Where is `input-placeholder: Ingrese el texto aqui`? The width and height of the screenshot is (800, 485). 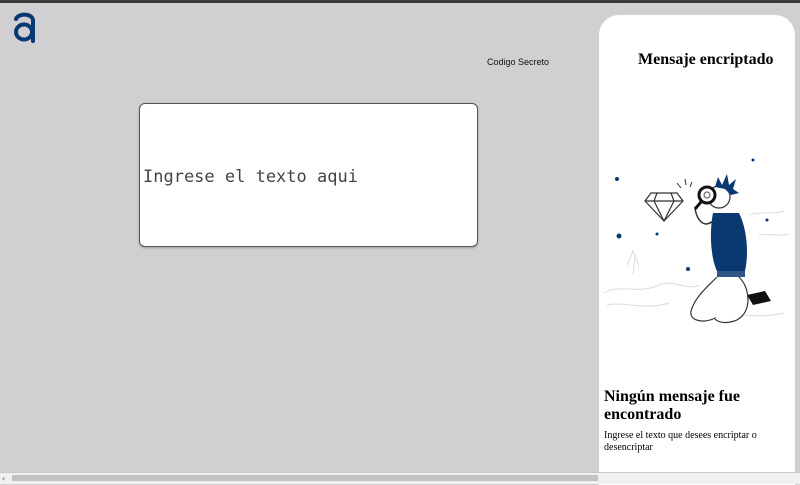
input-placeholder: Ingrese el texto aqui is located at coordinates (250, 177).